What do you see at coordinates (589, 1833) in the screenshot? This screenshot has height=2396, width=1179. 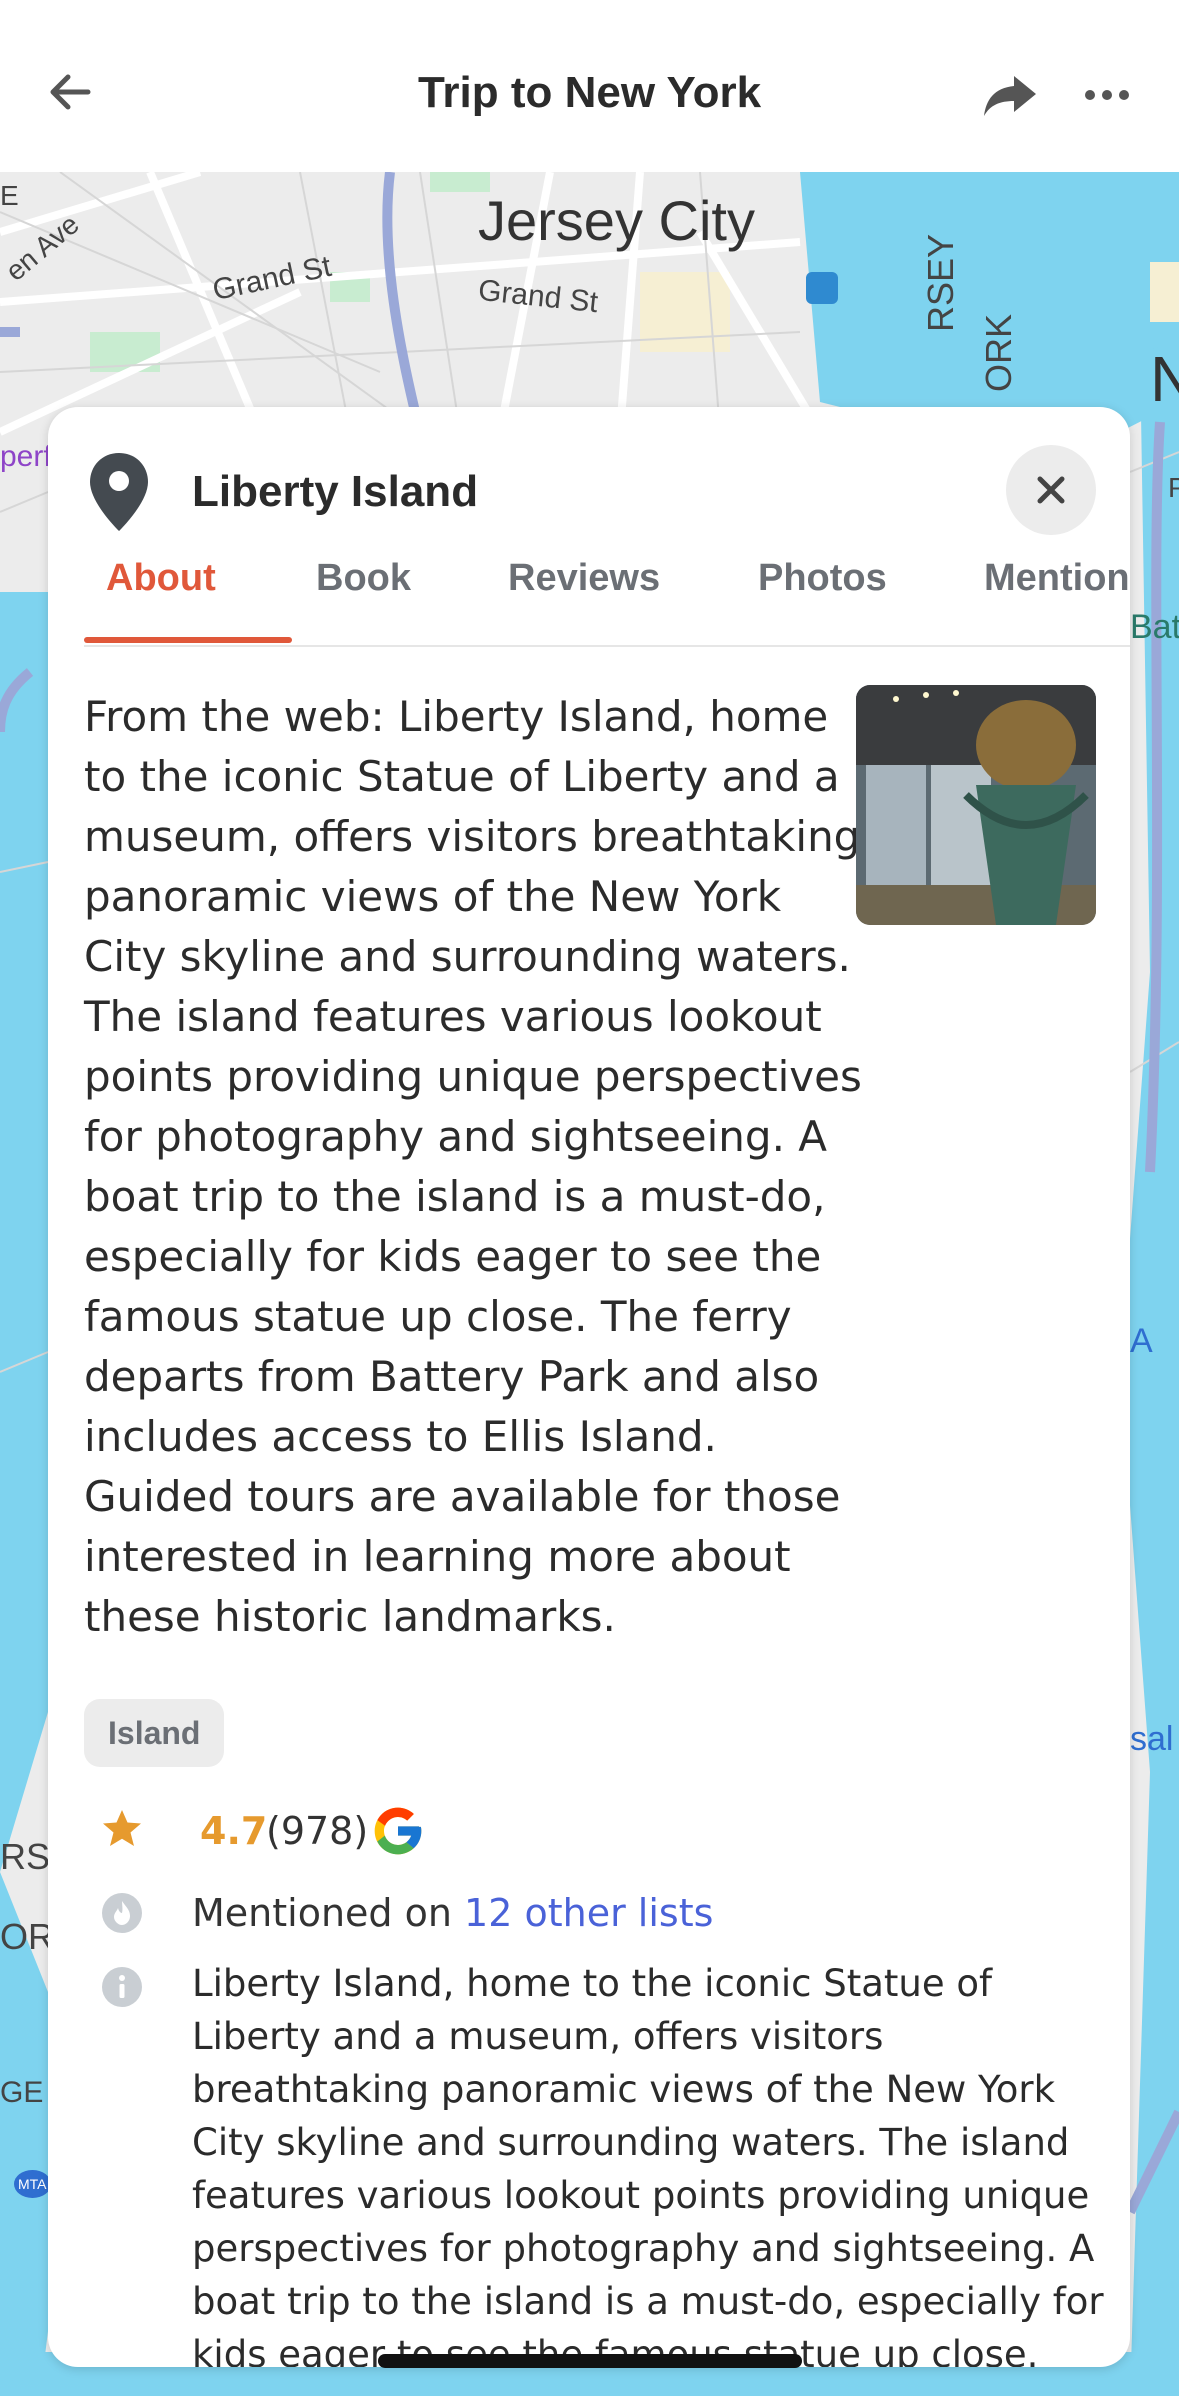 I see `rating-row: 4.7 (978)` at bounding box center [589, 1833].